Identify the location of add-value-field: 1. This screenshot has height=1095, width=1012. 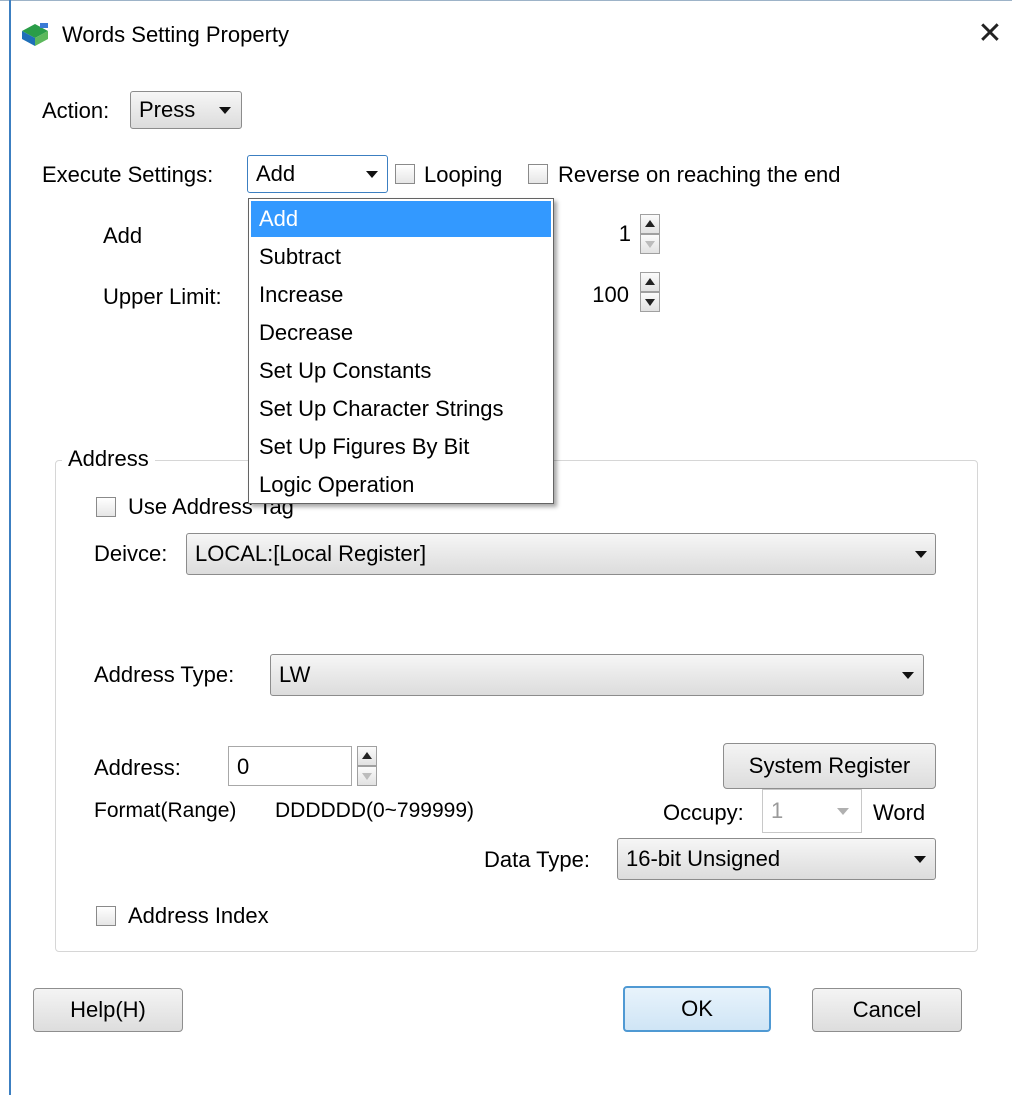
(591, 234).